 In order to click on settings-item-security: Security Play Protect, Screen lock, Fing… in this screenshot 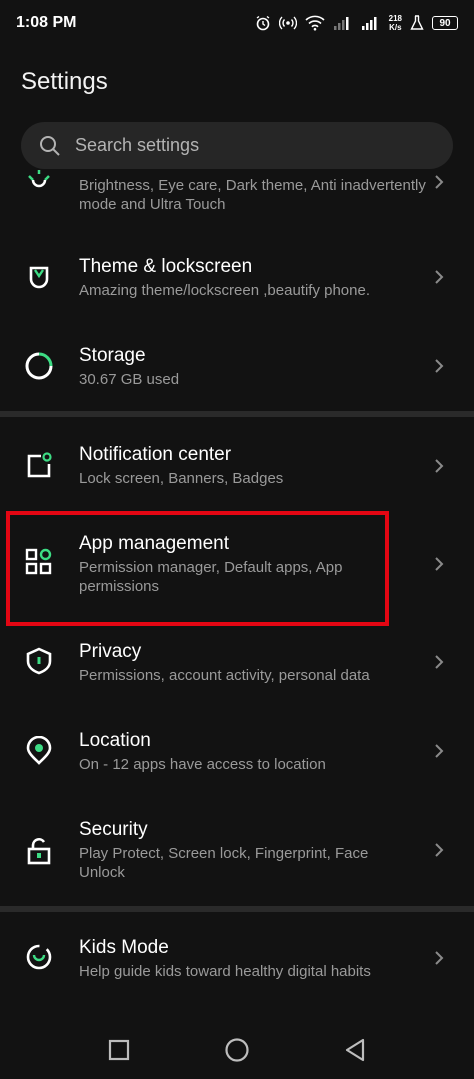, I will do `click(237, 851)`.